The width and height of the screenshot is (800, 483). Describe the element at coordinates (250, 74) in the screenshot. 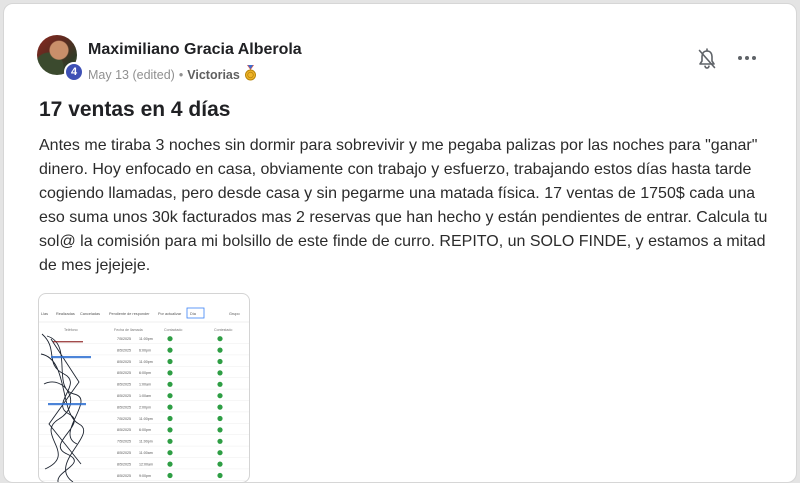

I see `medal-icon` at that location.